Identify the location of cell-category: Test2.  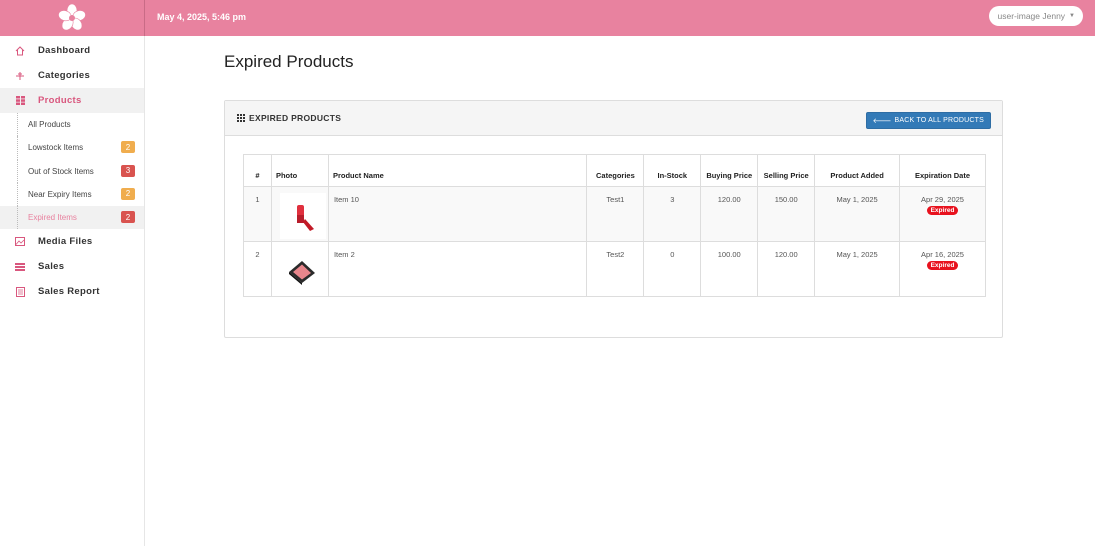
(615, 269).